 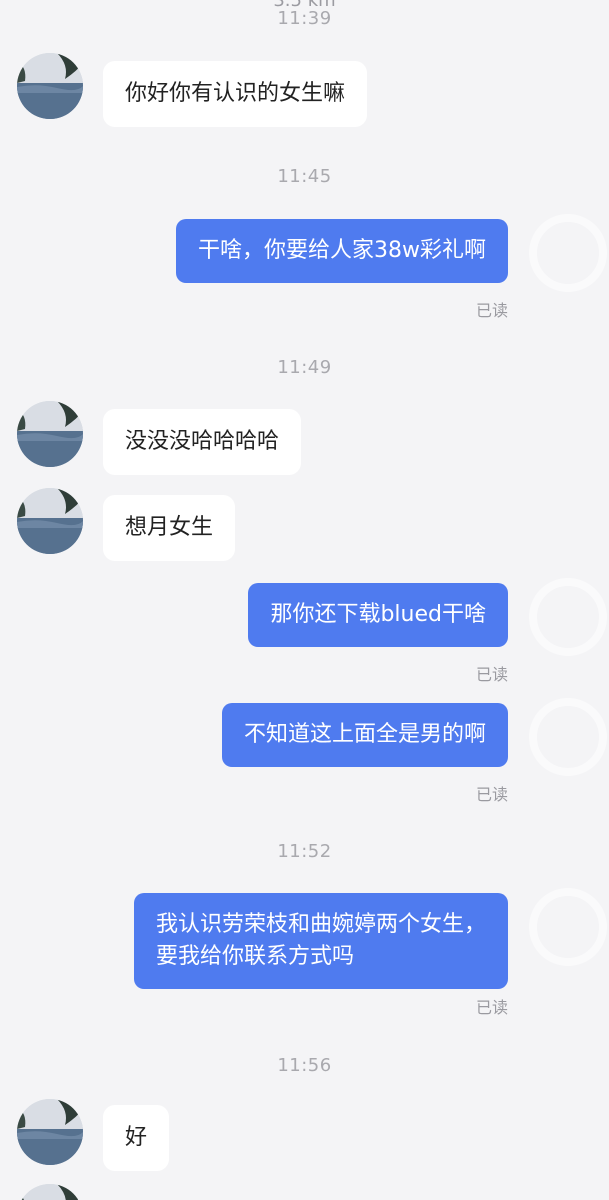 What do you see at coordinates (364, 735) in the screenshot?
I see `outgoing-message: 不知道这上面全是男的啊` at bounding box center [364, 735].